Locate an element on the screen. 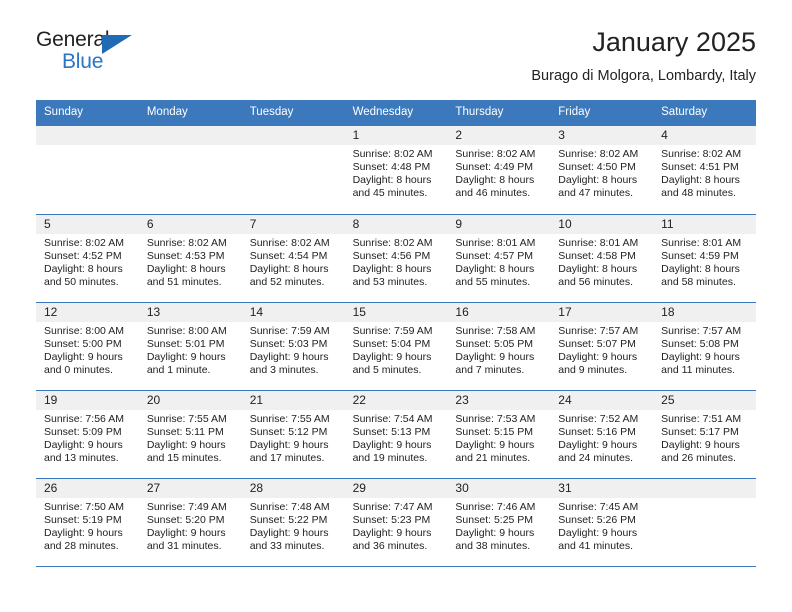  daylight-text-line2: and 31 minutes. is located at coordinates (184, 546).